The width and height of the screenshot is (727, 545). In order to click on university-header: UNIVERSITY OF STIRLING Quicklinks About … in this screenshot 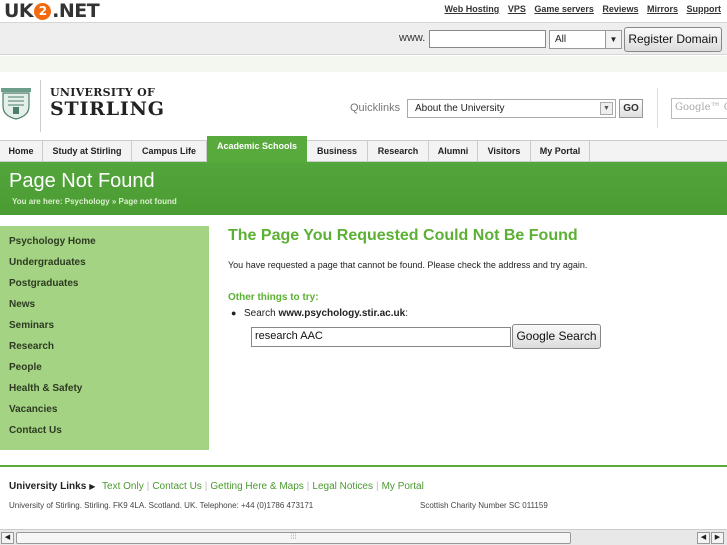, I will do `click(363, 106)`.